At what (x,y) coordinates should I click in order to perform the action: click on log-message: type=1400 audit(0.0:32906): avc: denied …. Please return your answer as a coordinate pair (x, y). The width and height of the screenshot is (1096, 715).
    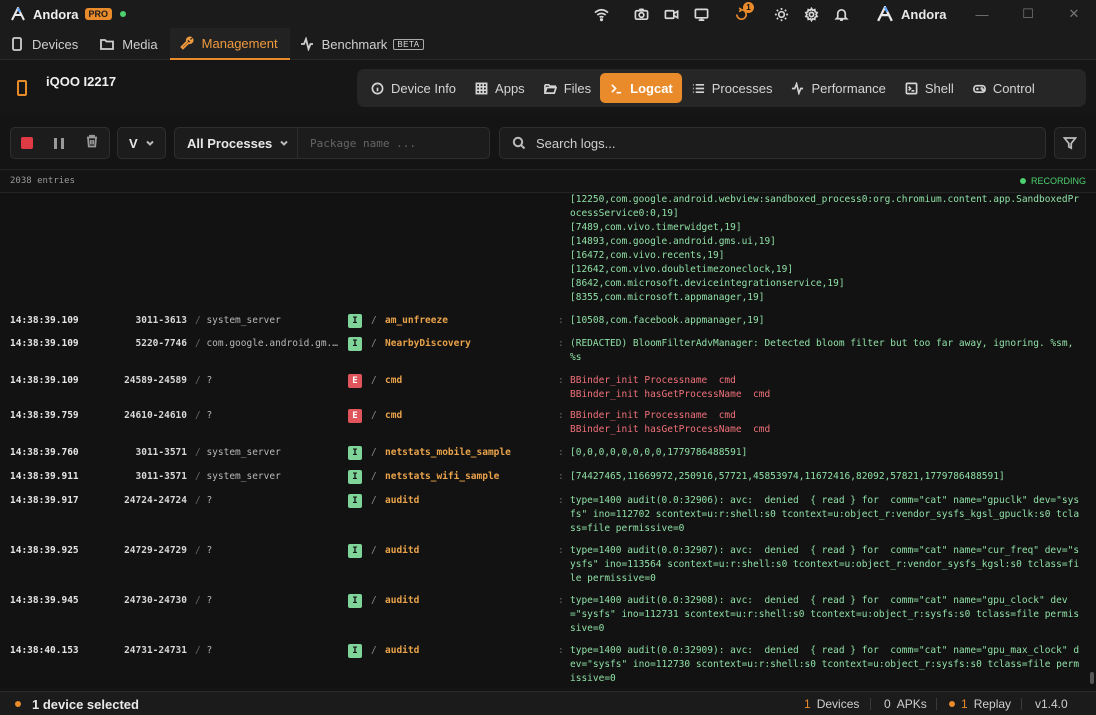
    Looking at the image, I should click on (825, 514).